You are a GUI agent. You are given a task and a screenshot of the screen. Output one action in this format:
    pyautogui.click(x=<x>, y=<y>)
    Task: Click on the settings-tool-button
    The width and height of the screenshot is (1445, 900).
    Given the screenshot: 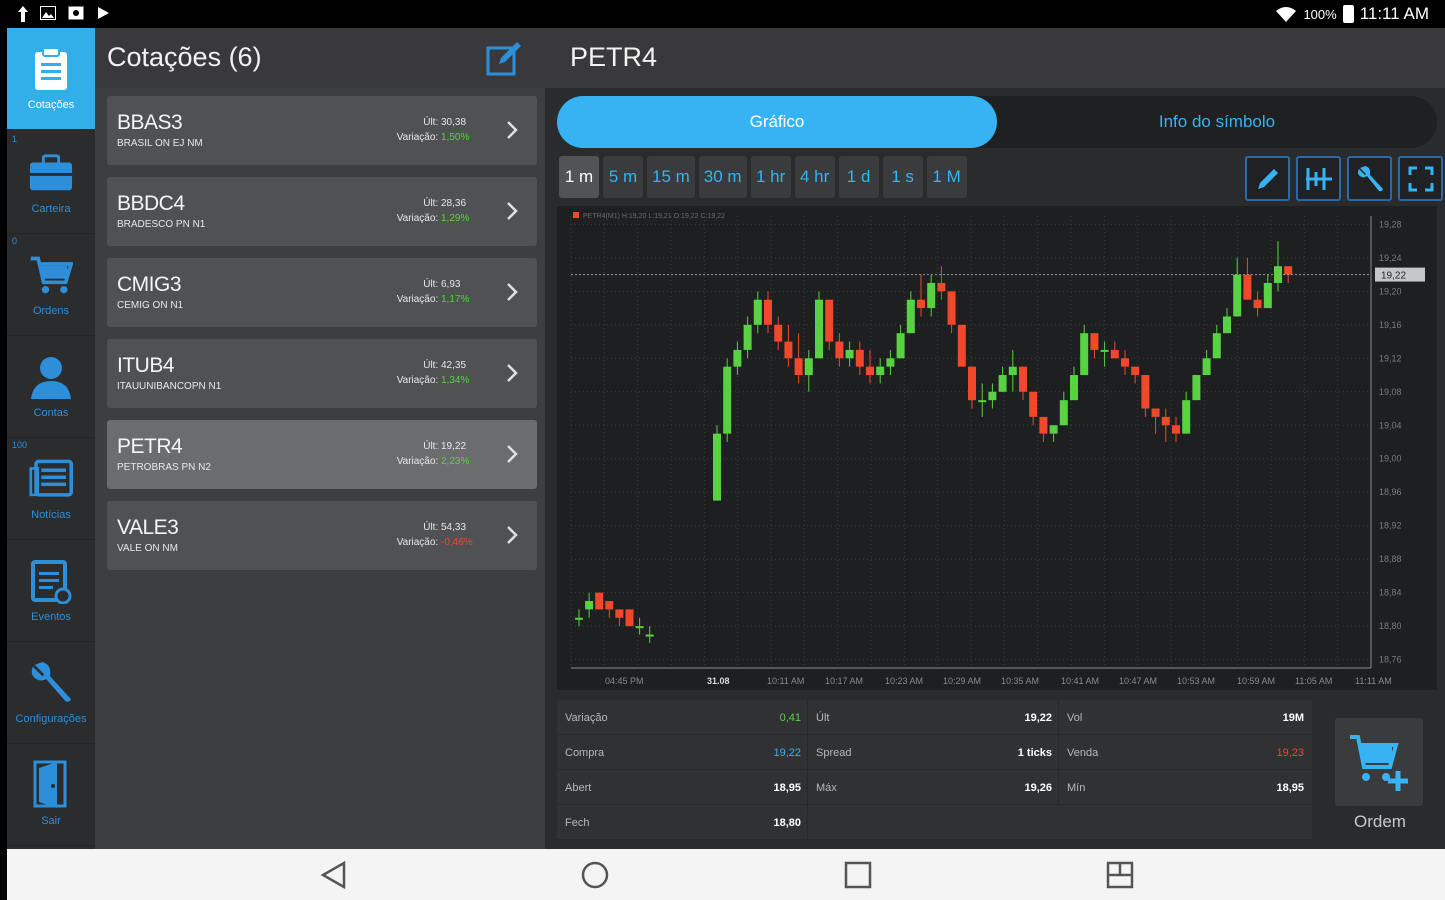 What is the action you would take?
    pyautogui.click(x=1369, y=178)
    